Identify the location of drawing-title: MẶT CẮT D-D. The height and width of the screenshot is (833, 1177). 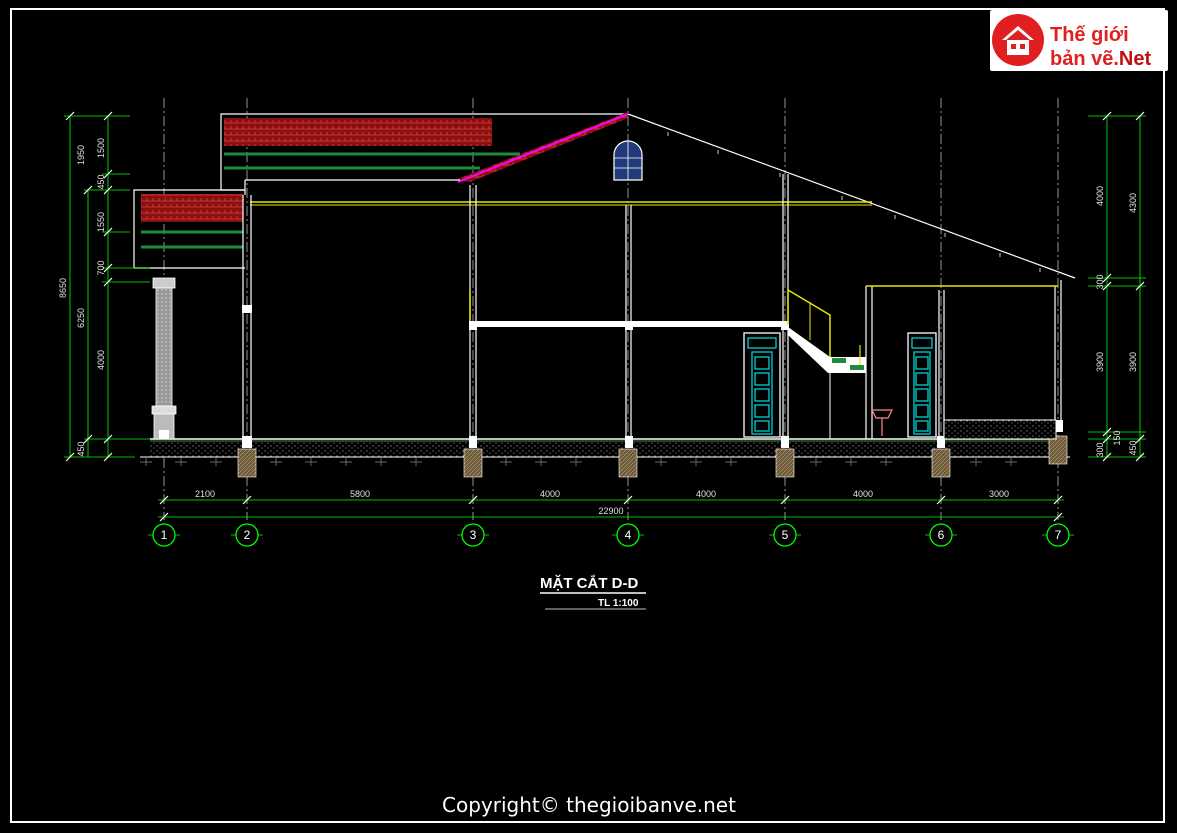
(589, 583).